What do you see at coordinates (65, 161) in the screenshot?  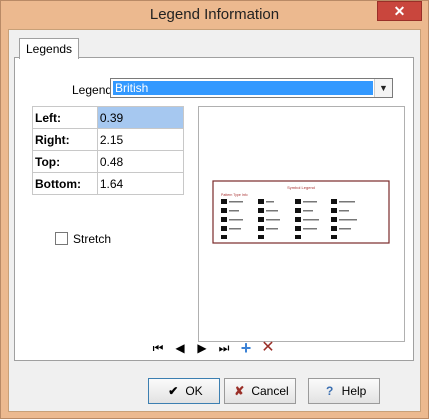 I see `top-label: Top:` at bounding box center [65, 161].